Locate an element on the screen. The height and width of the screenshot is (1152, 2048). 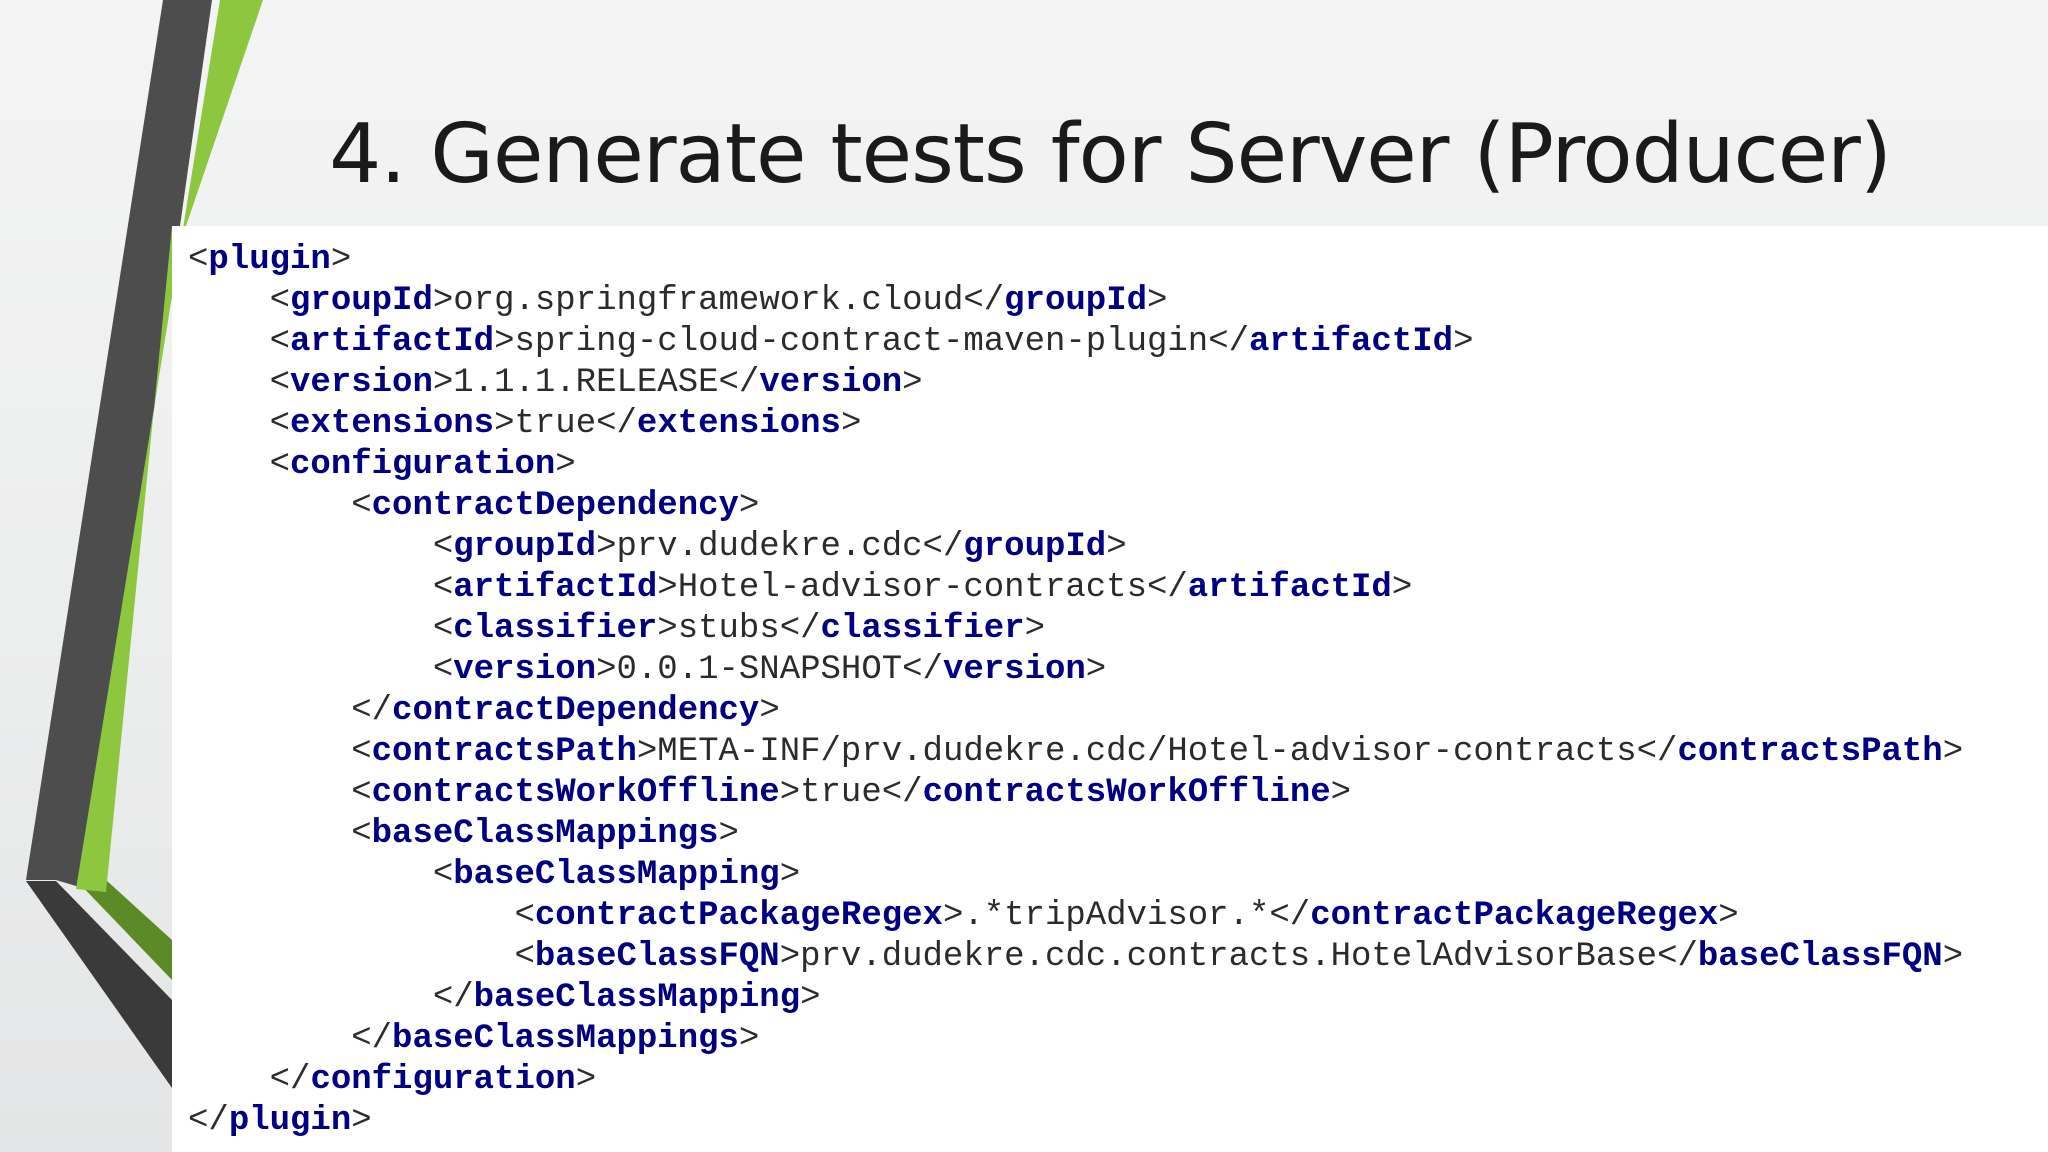
code-line: <version>0.0.1-SNAPSHOT</version> is located at coordinates (1075, 670).